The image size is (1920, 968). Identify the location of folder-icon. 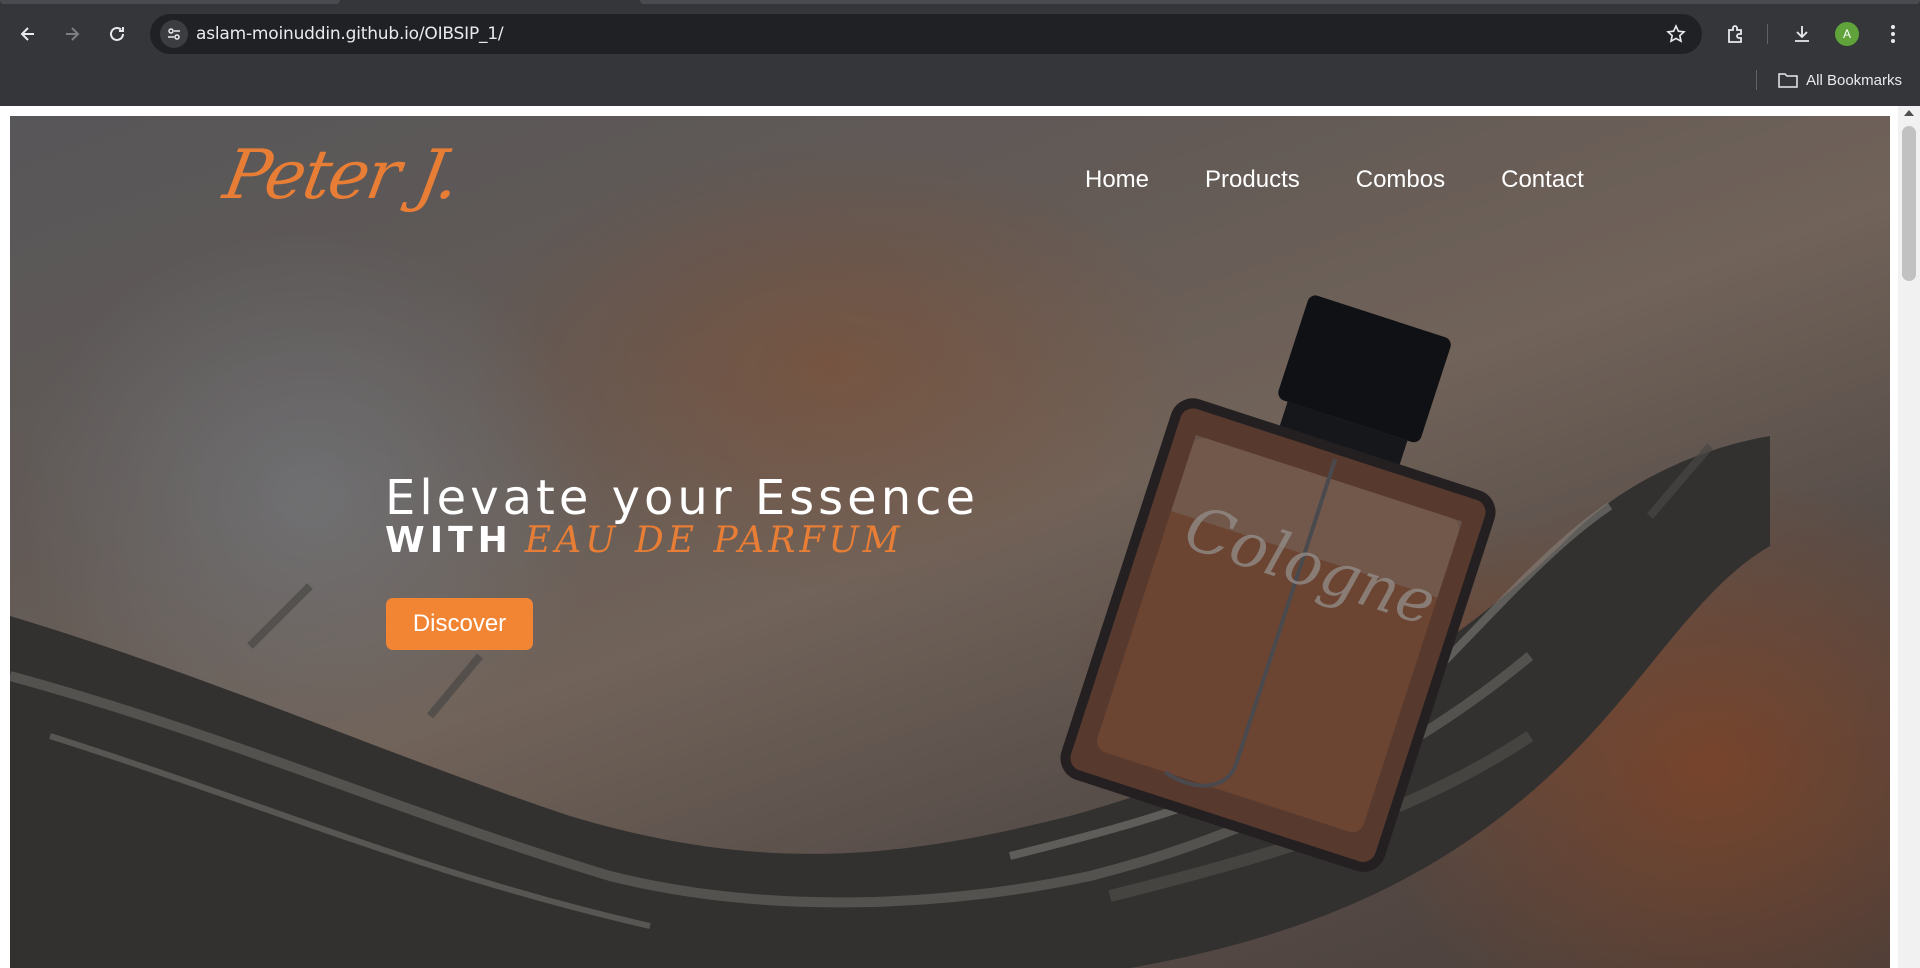
(1788, 80).